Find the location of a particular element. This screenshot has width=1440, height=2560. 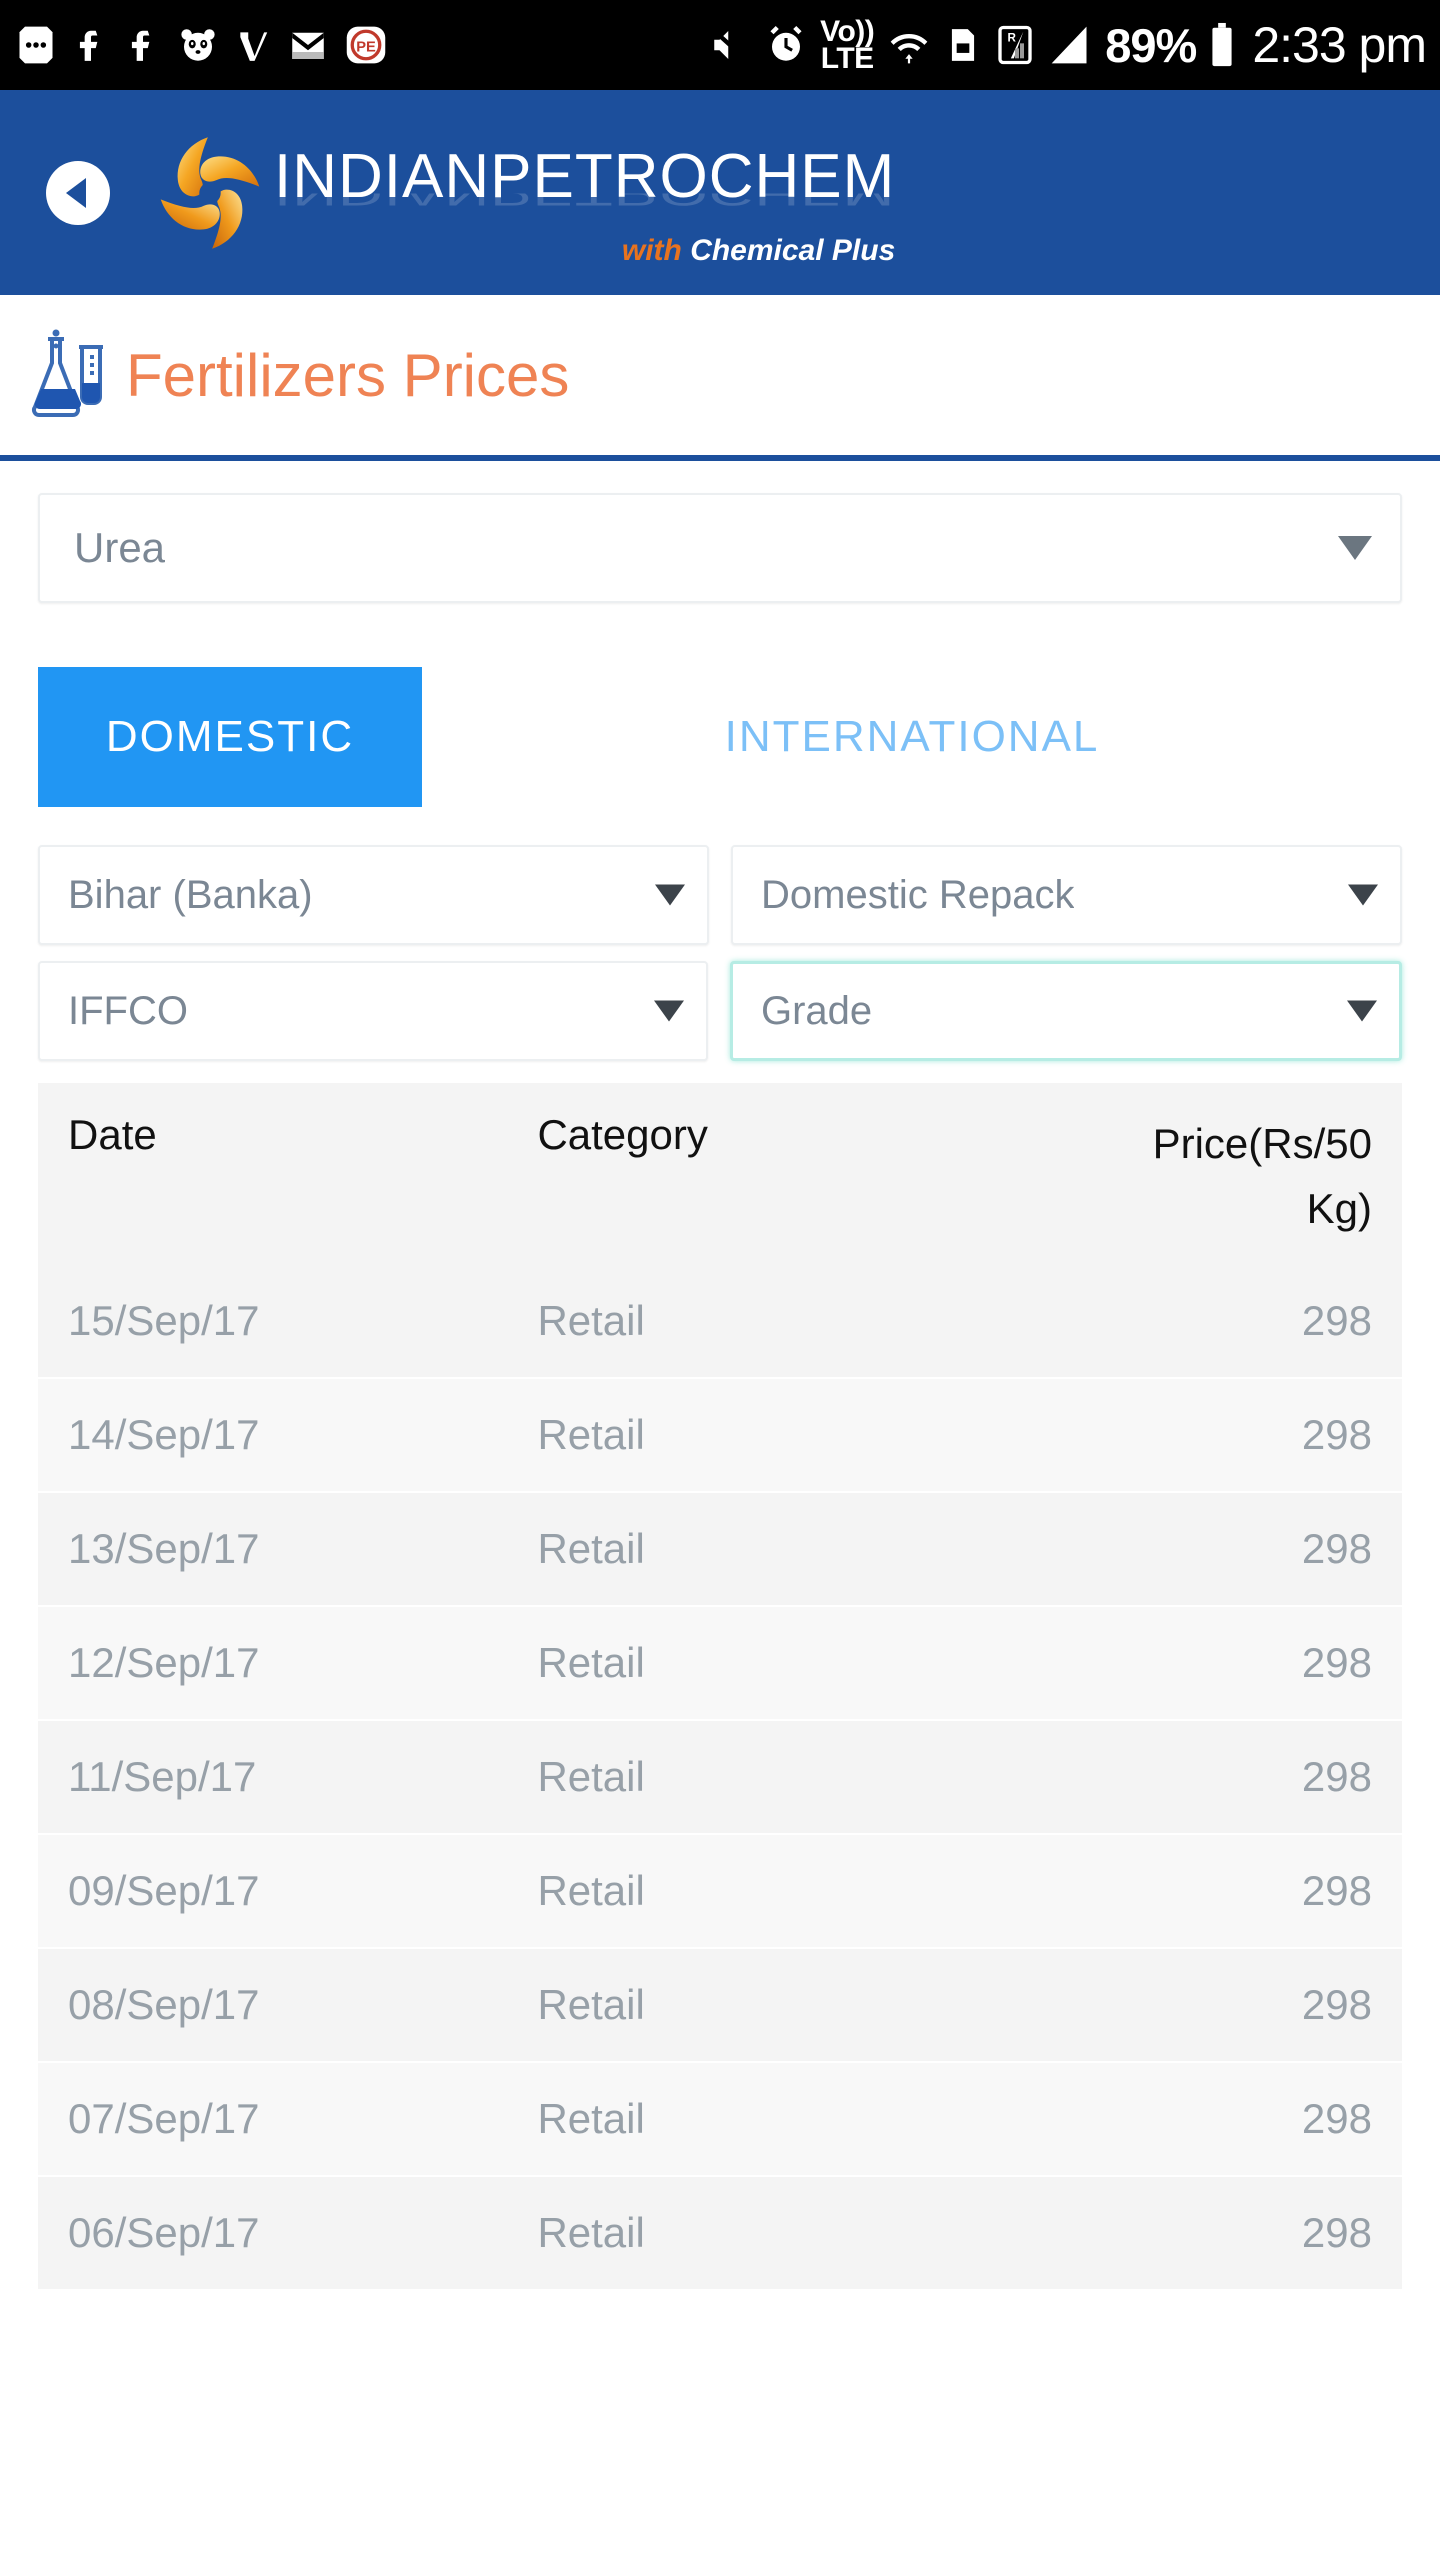

svg-text: PE is located at coordinates (366, 47).